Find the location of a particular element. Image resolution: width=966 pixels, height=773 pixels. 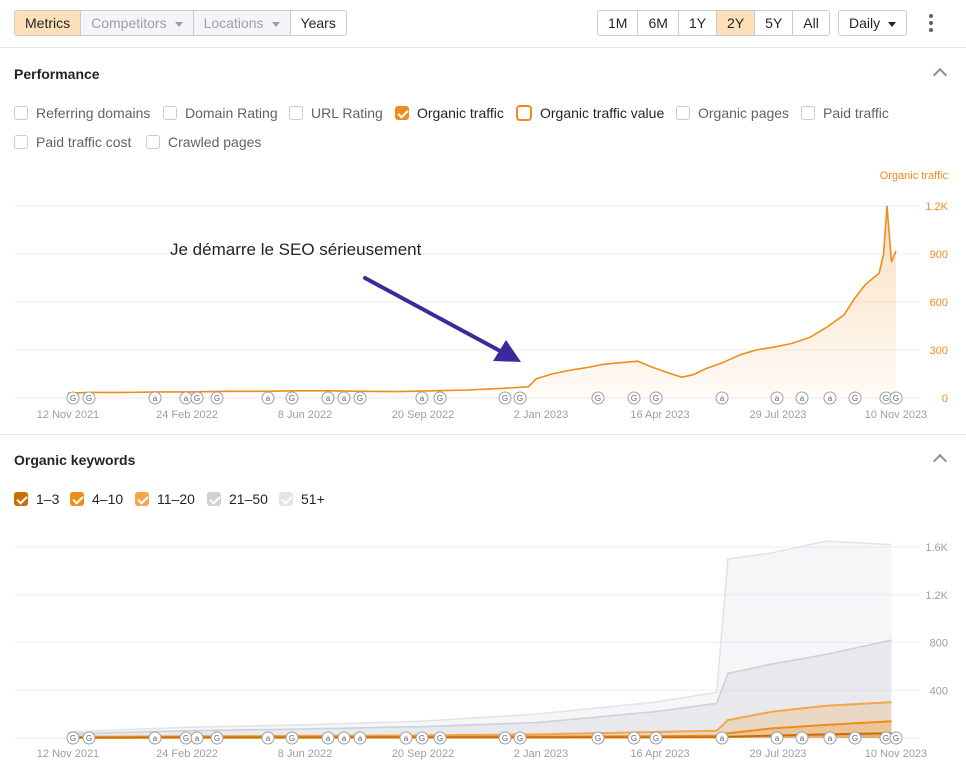

checkbox-4-10: 4–10 is located at coordinates (96, 499).